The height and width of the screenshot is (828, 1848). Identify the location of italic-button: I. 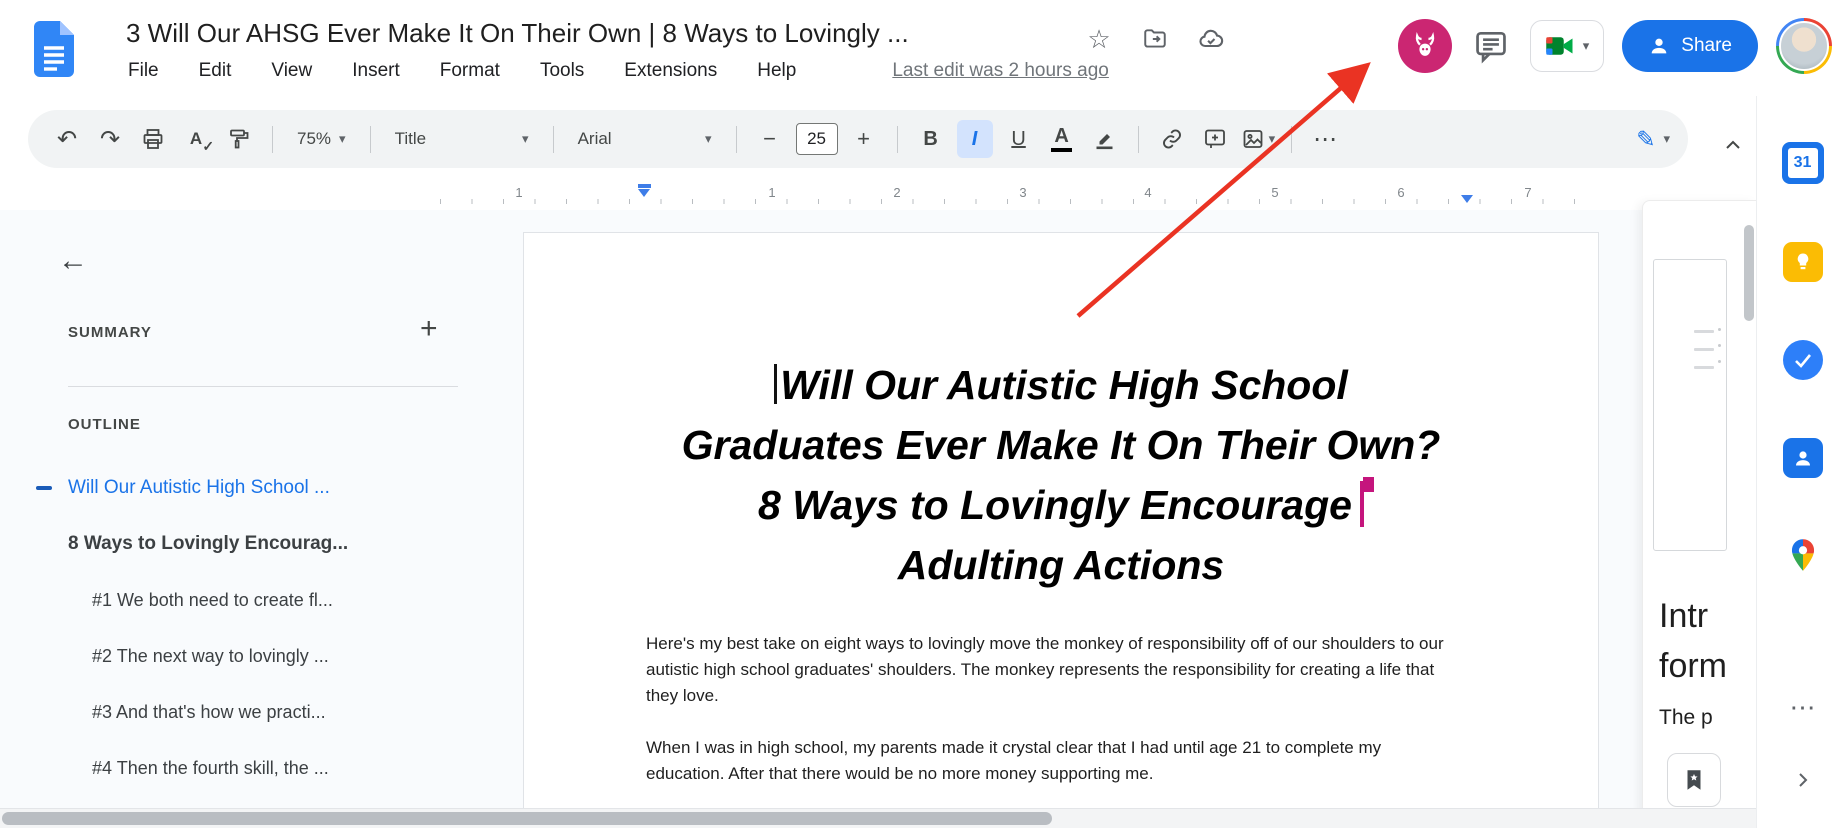
(974, 139).